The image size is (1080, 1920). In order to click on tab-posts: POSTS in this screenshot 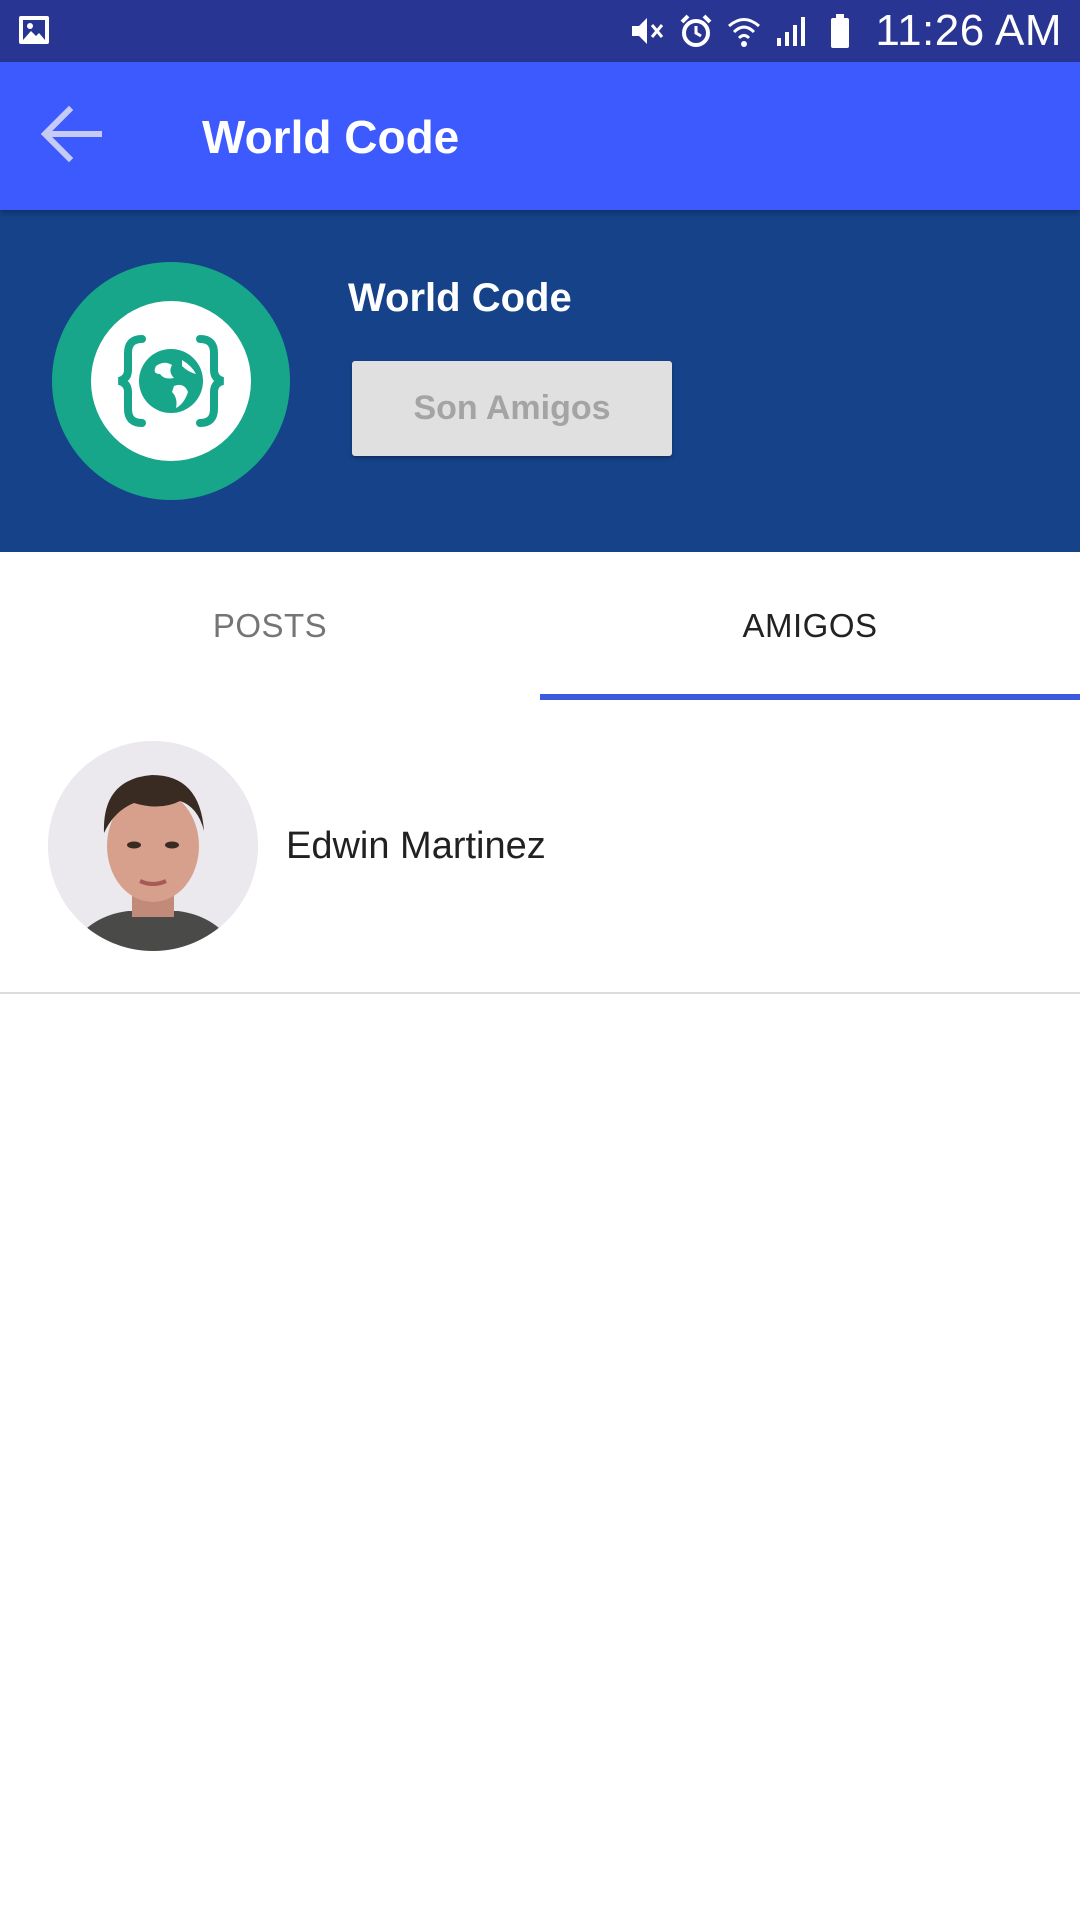, I will do `click(270, 626)`.